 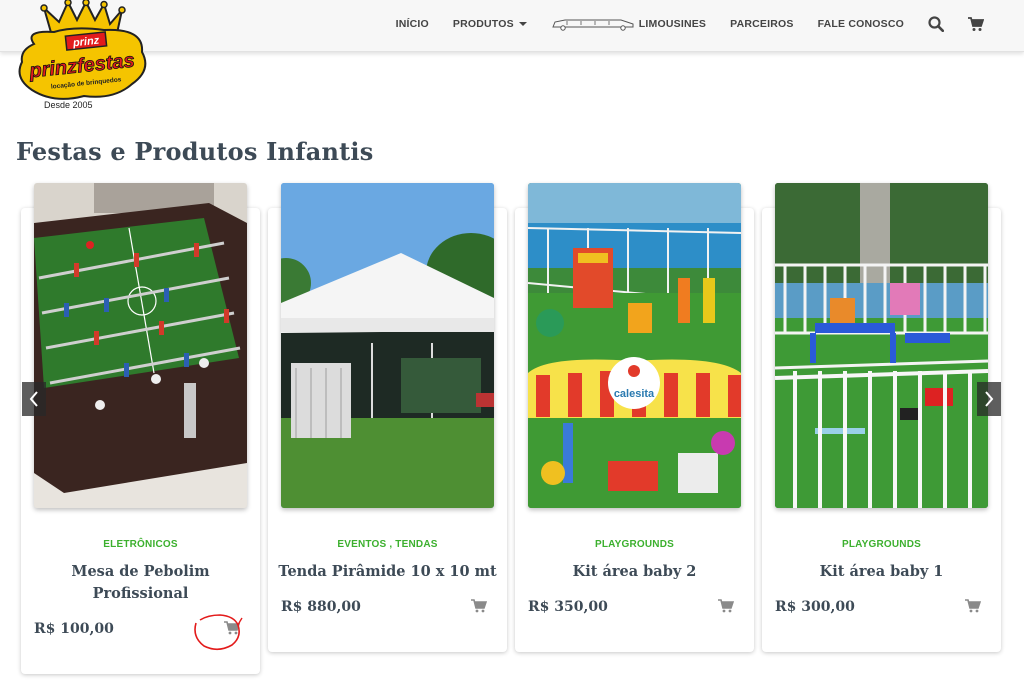 I want to click on search-button, so click(x=936, y=24).